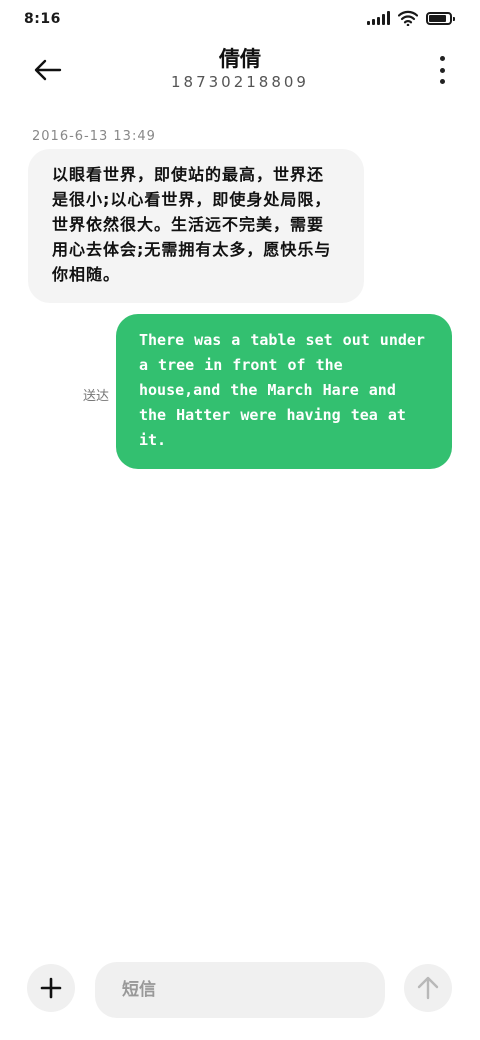 The height and width of the screenshot is (1040, 480). I want to click on more-vertical-icon, so click(442, 58).